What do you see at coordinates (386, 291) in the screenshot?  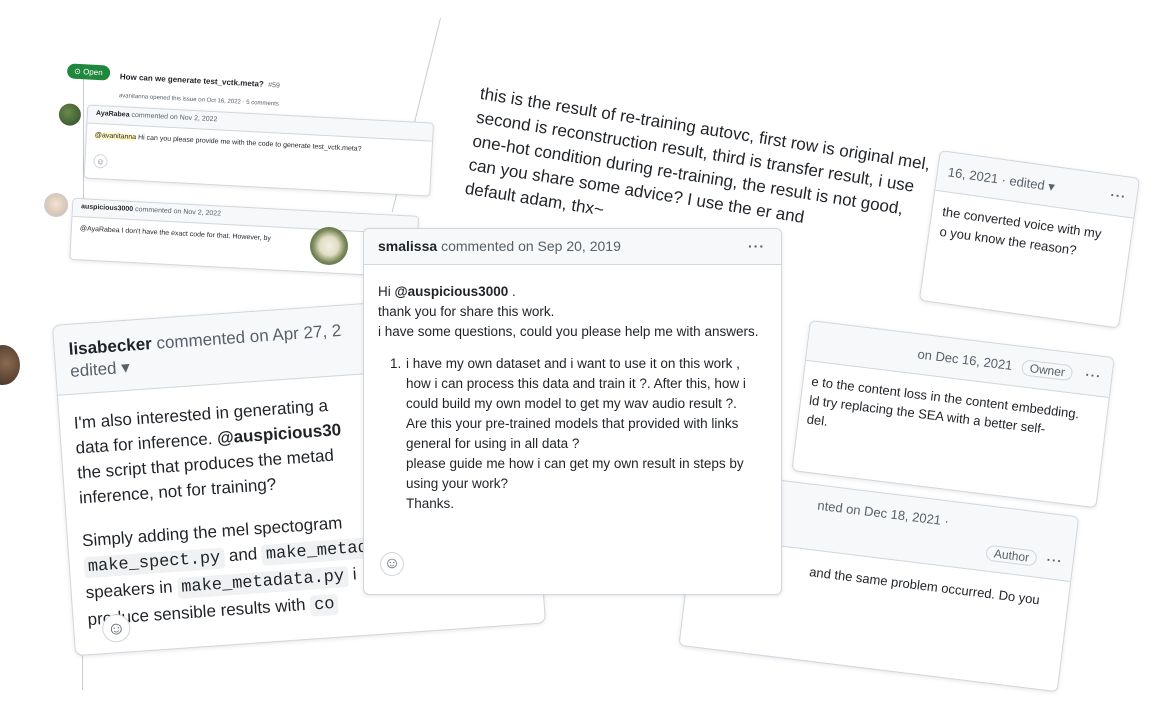 I see `comment-text: Hi` at bounding box center [386, 291].